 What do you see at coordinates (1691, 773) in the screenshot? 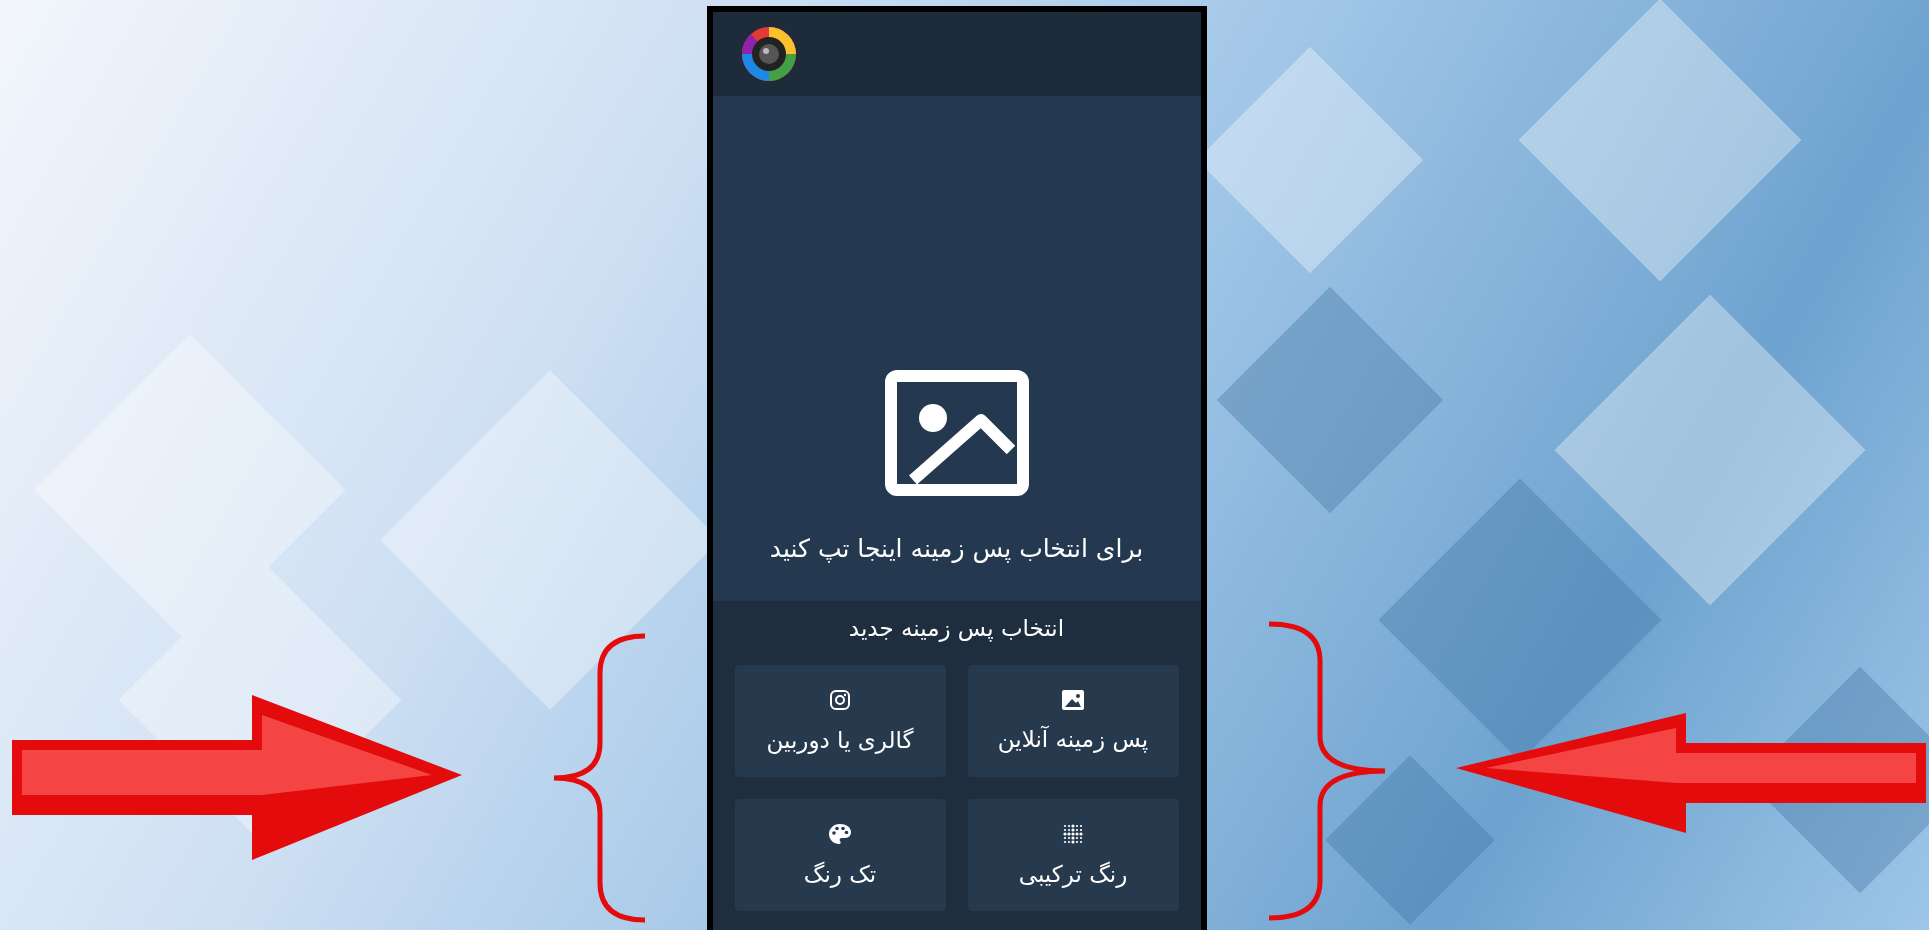
I see `left-arrow-icon` at bounding box center [1691, 773].